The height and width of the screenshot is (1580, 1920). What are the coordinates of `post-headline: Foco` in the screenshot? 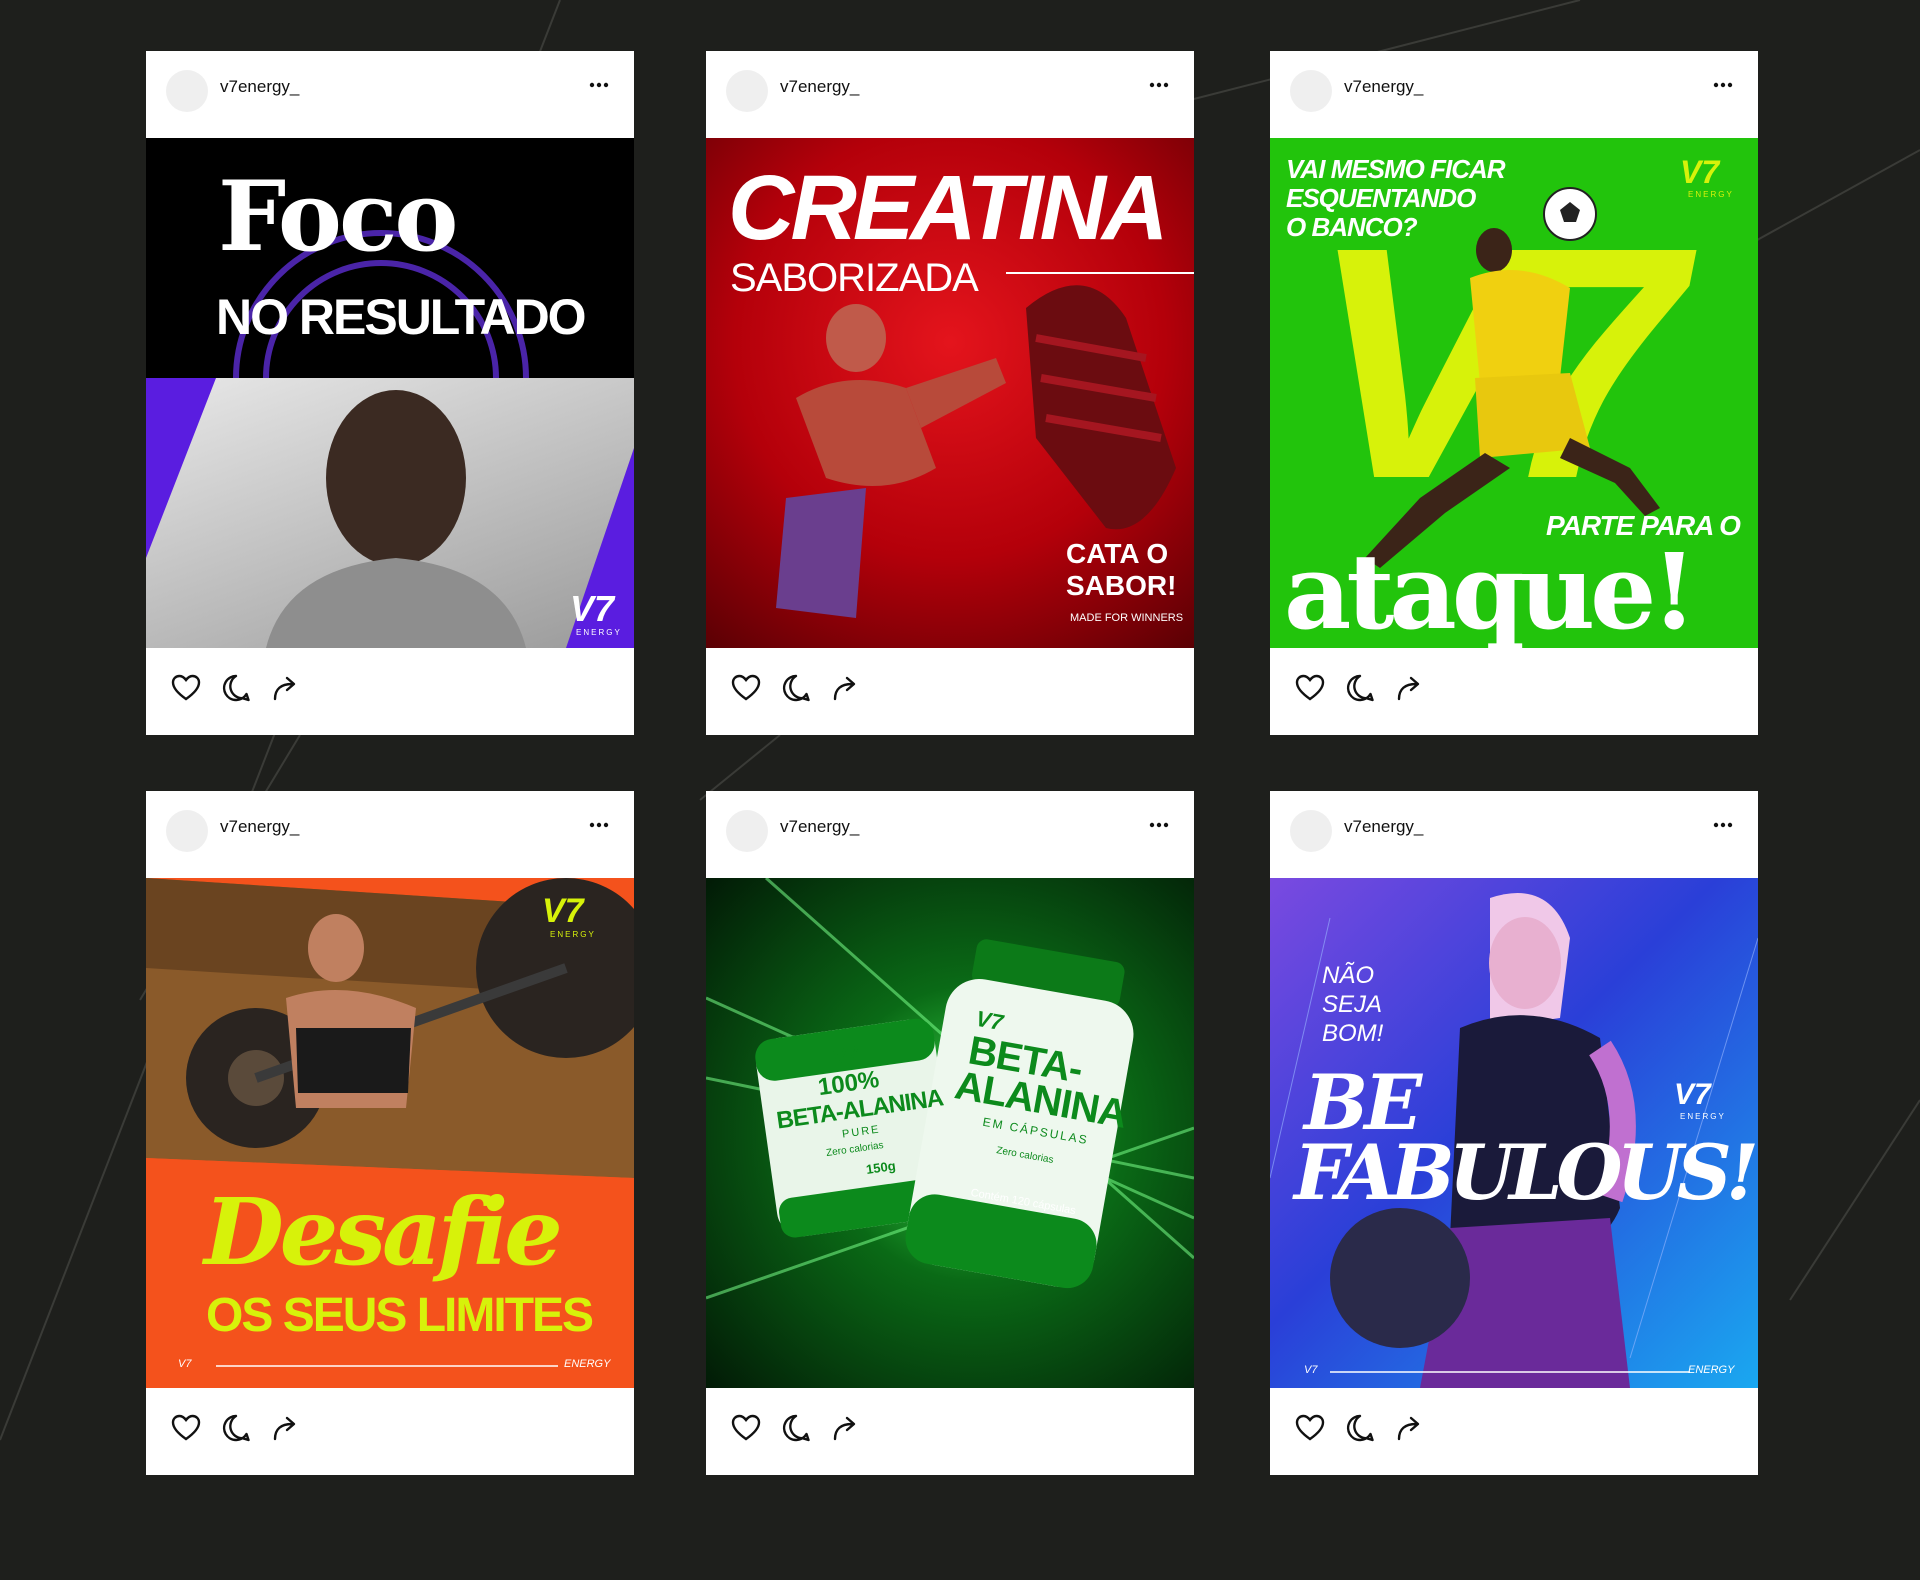 It's located at (338, 216).